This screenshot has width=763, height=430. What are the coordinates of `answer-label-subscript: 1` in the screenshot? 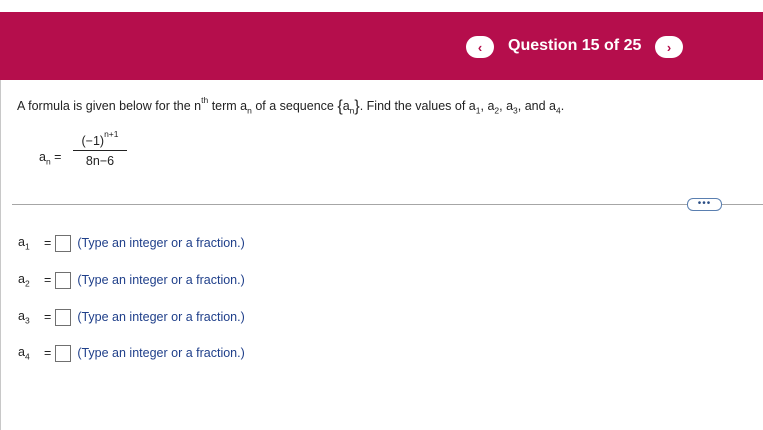 It's located at (27, 246).